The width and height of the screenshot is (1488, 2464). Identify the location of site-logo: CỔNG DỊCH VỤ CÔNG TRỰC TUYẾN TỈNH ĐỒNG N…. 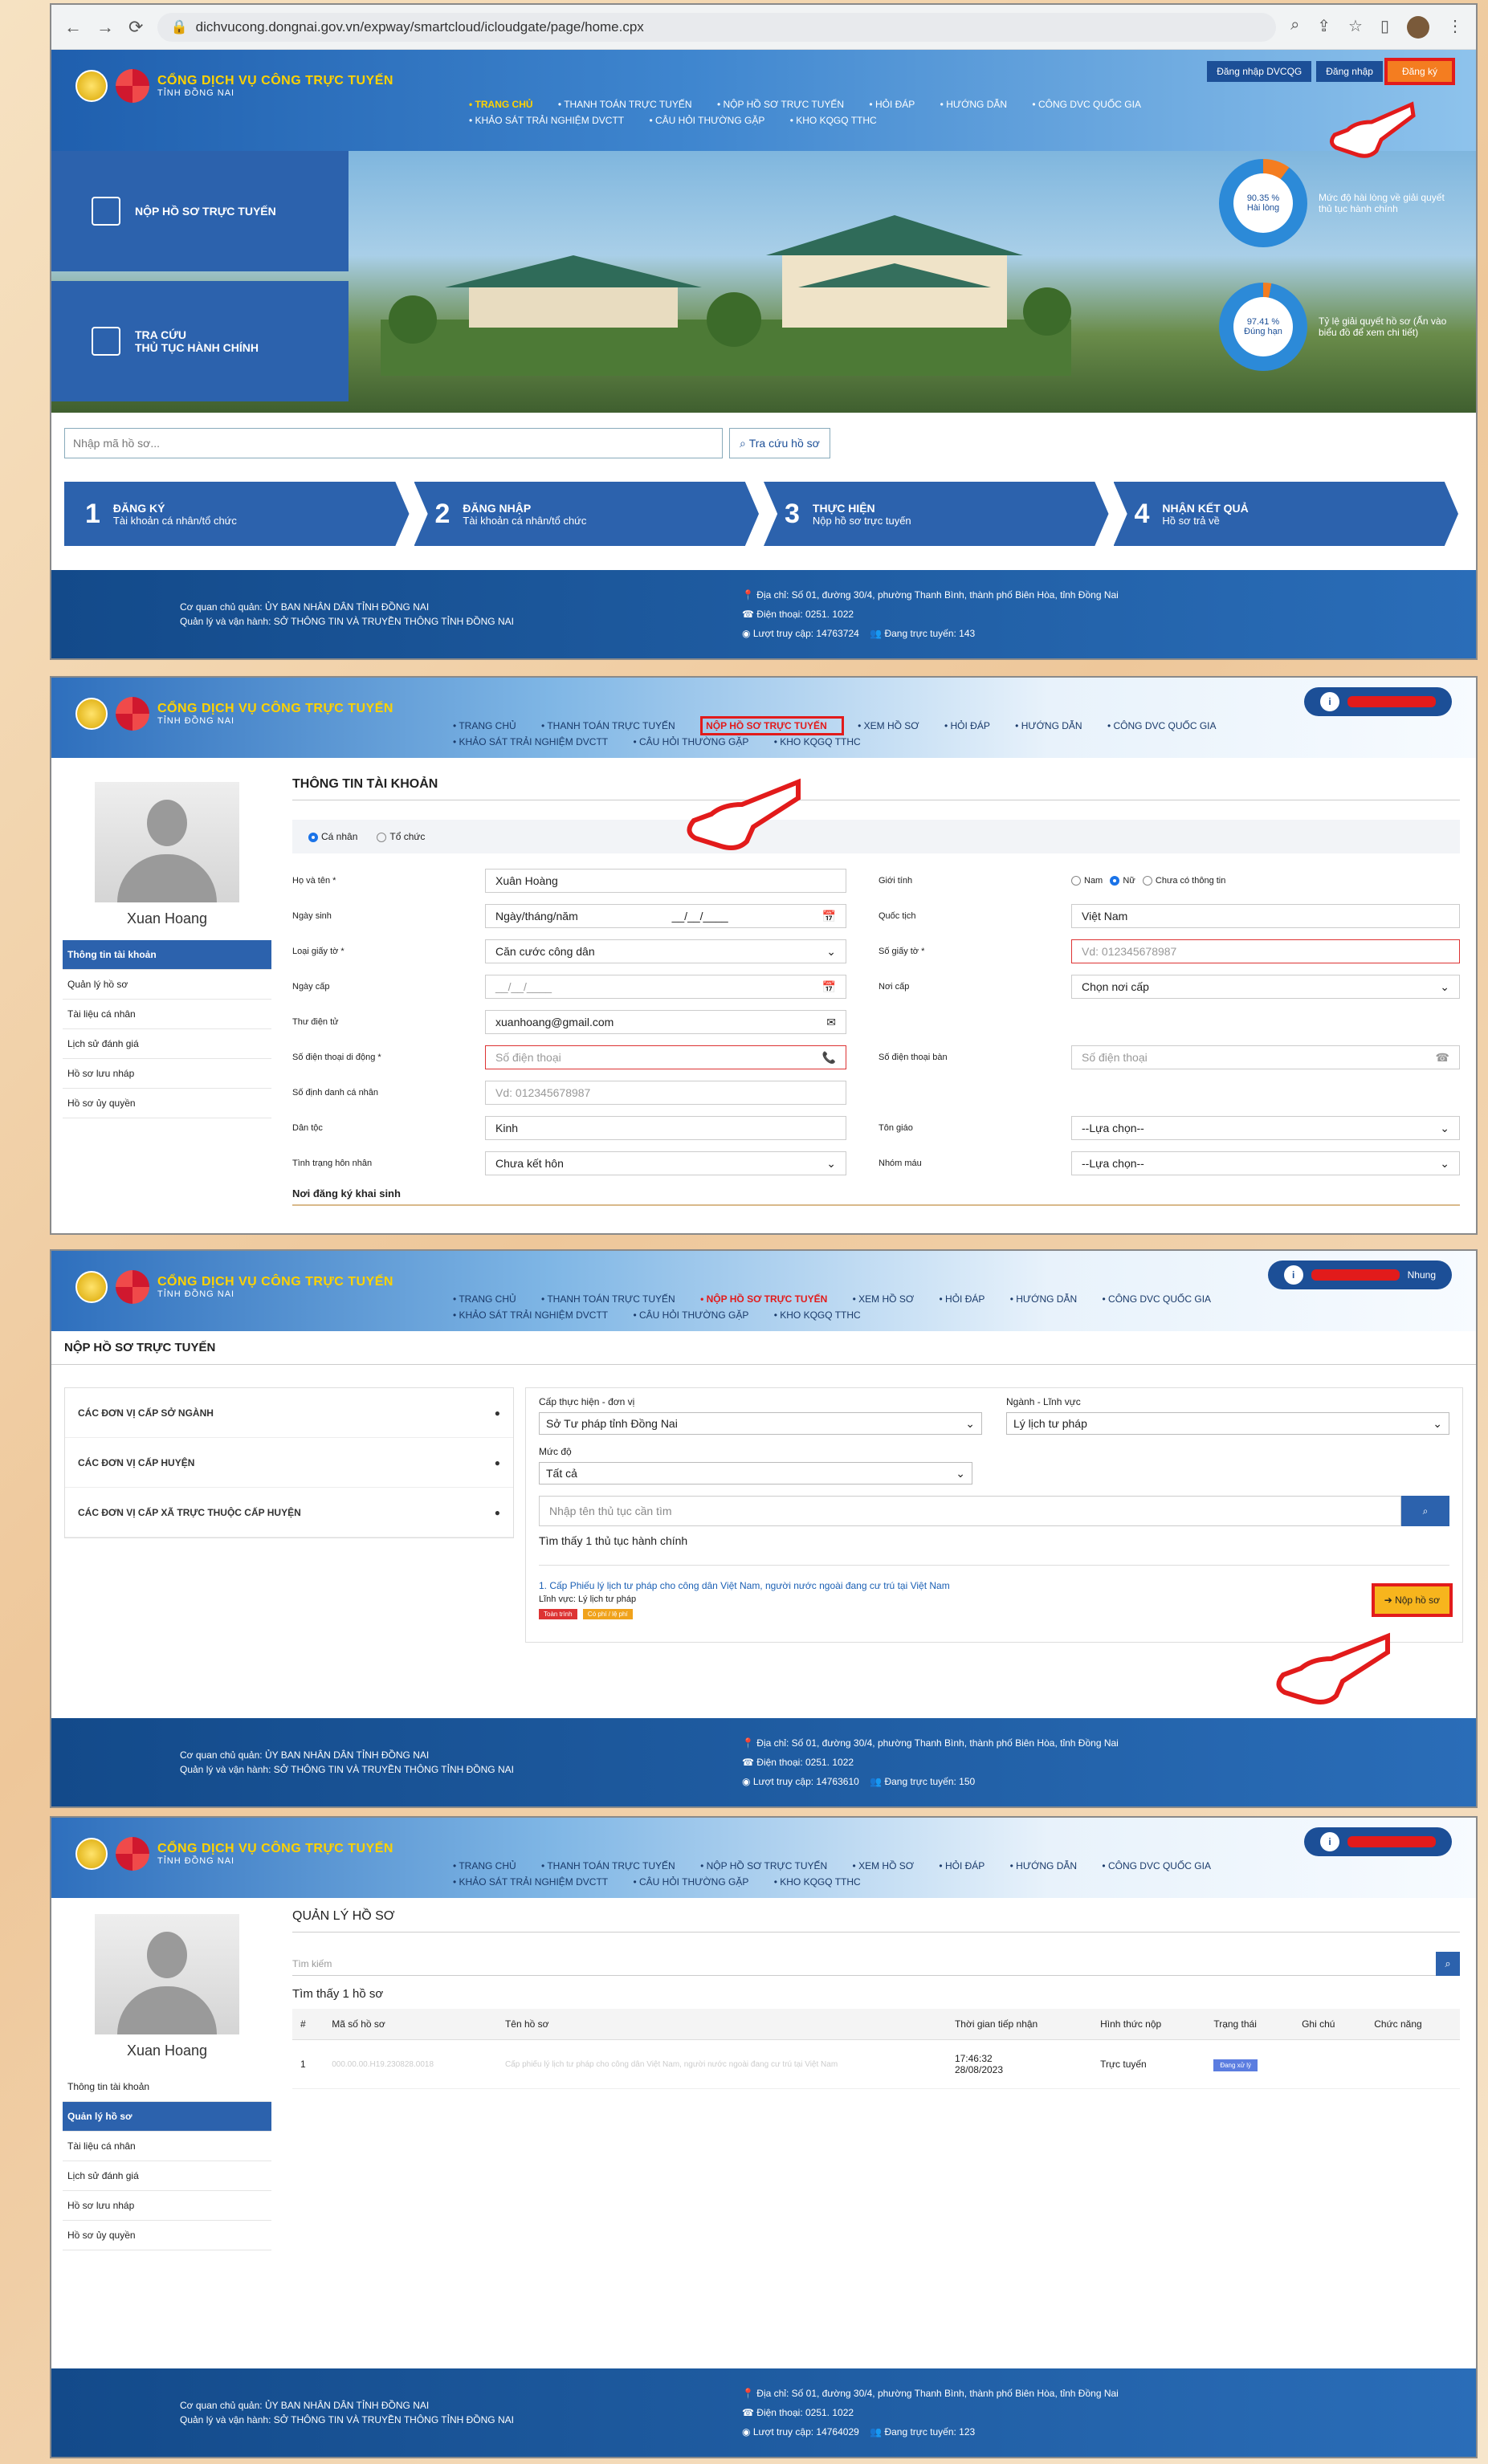
(234, 86).